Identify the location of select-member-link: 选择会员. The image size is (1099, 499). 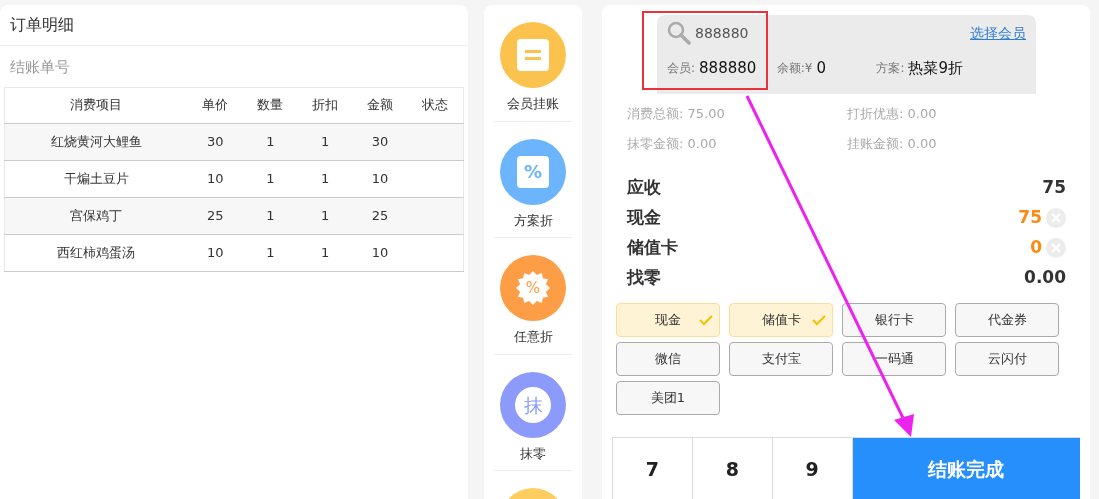
(998, 33).